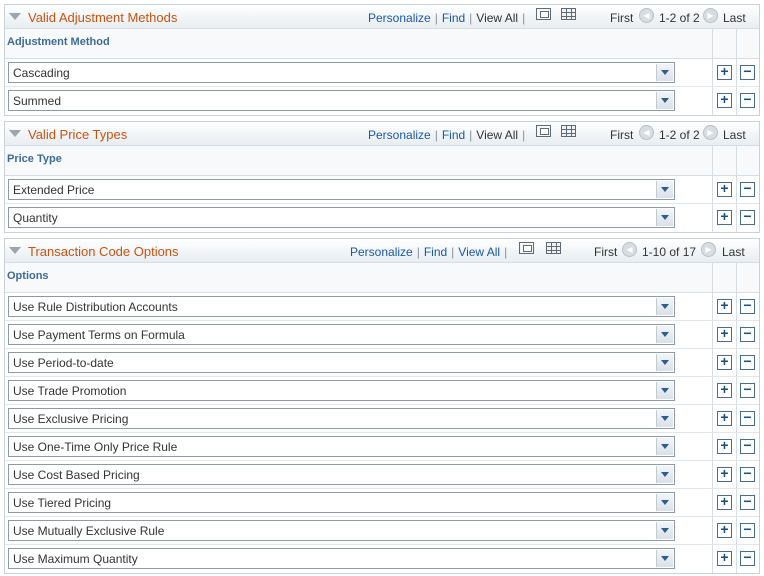 This screenshot has width=764, height=576. I want to click on column-header: Options, so click(382, 278).